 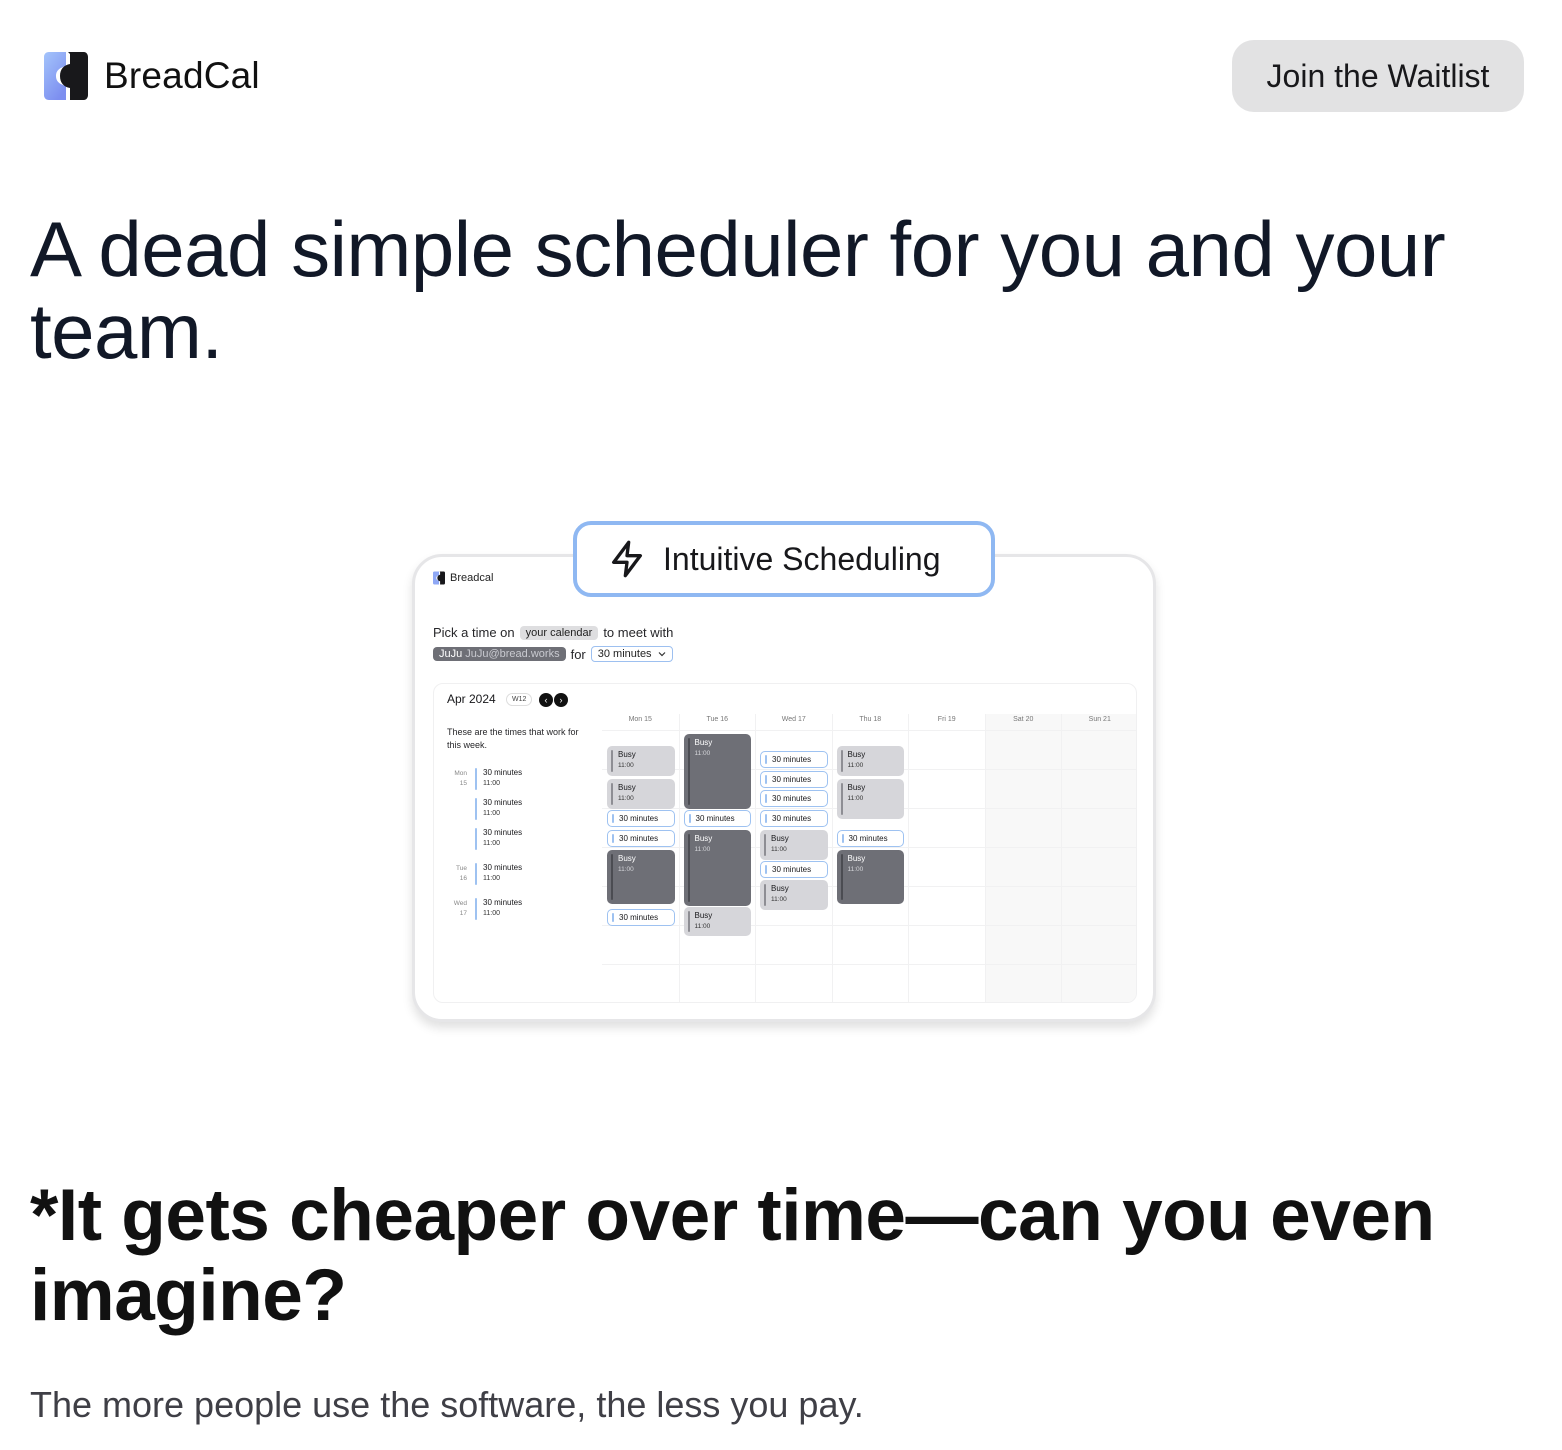 What do you see at coordinates (870, 719) in the screenshot?
I see `day-header: Thu 18` at bounding box center [870, 719].